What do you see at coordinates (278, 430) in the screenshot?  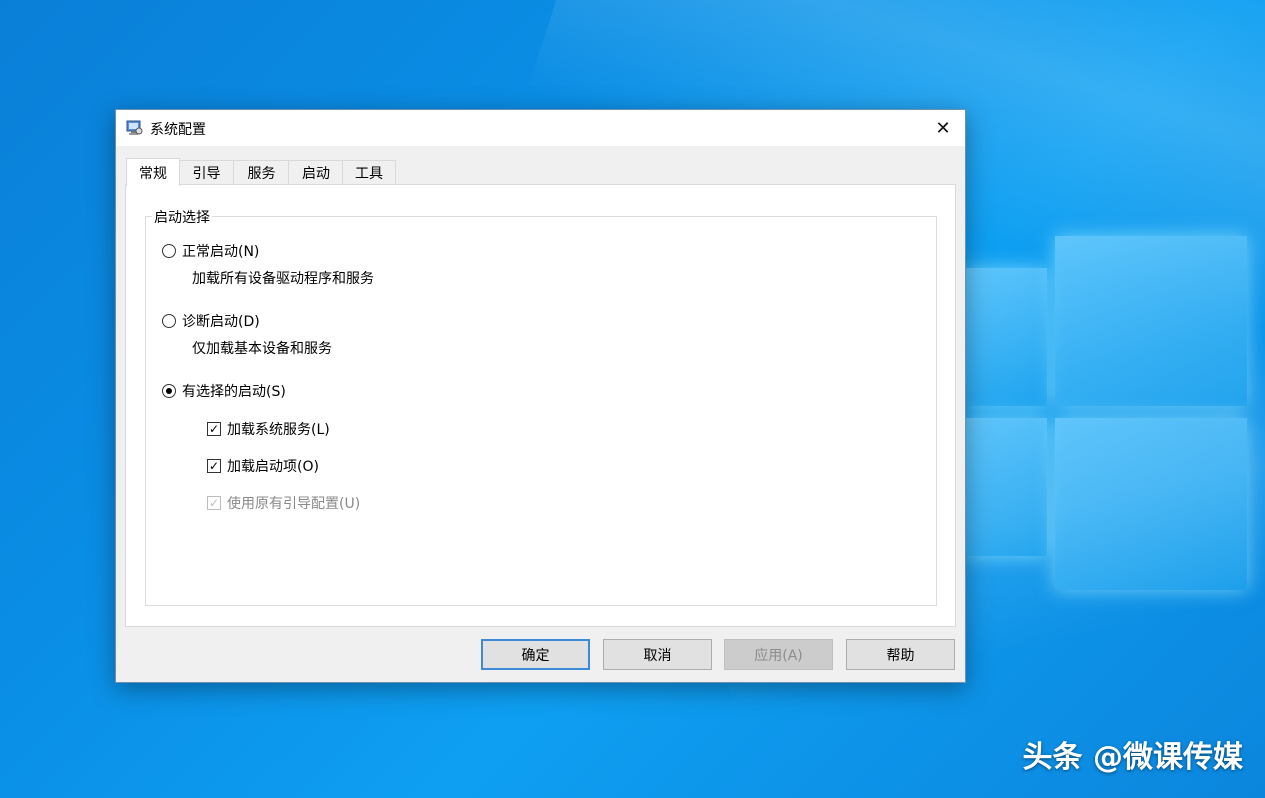 I see `checkbox-label: 加载系统服务(L)` at bounding box center [278, 430].